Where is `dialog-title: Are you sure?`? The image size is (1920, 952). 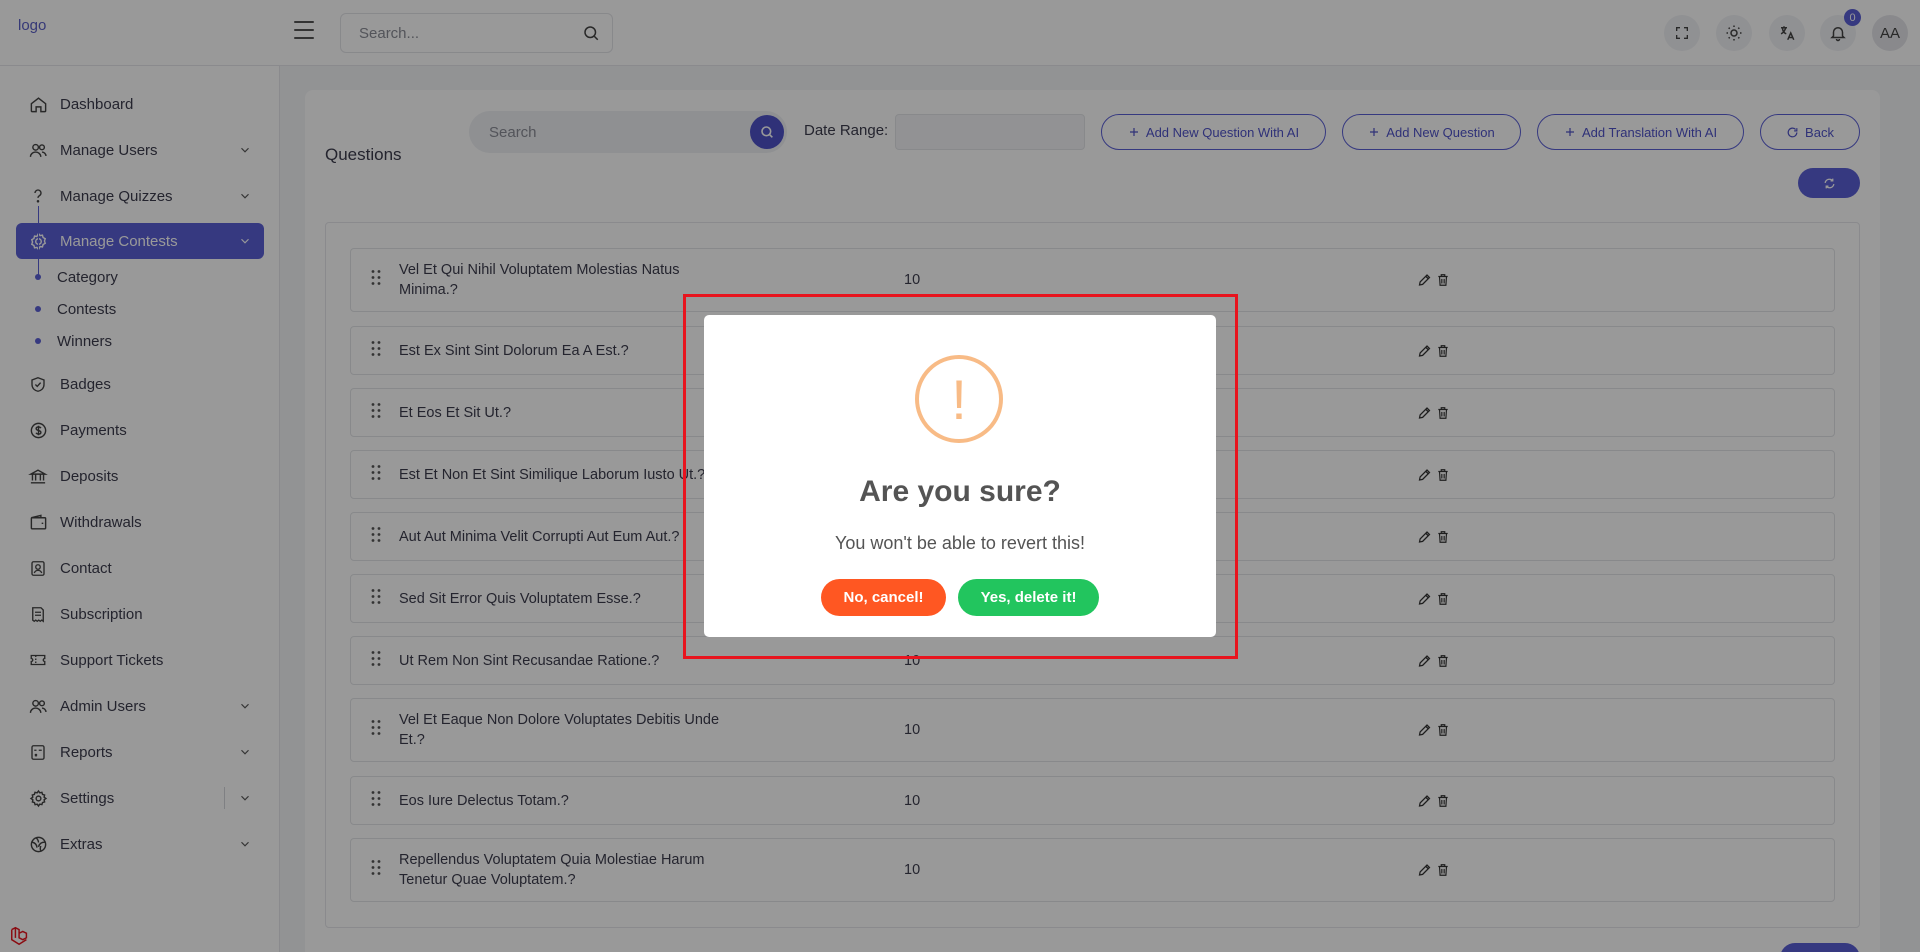
dialog-title: Are you sure? is located at coordinates (960, 491).